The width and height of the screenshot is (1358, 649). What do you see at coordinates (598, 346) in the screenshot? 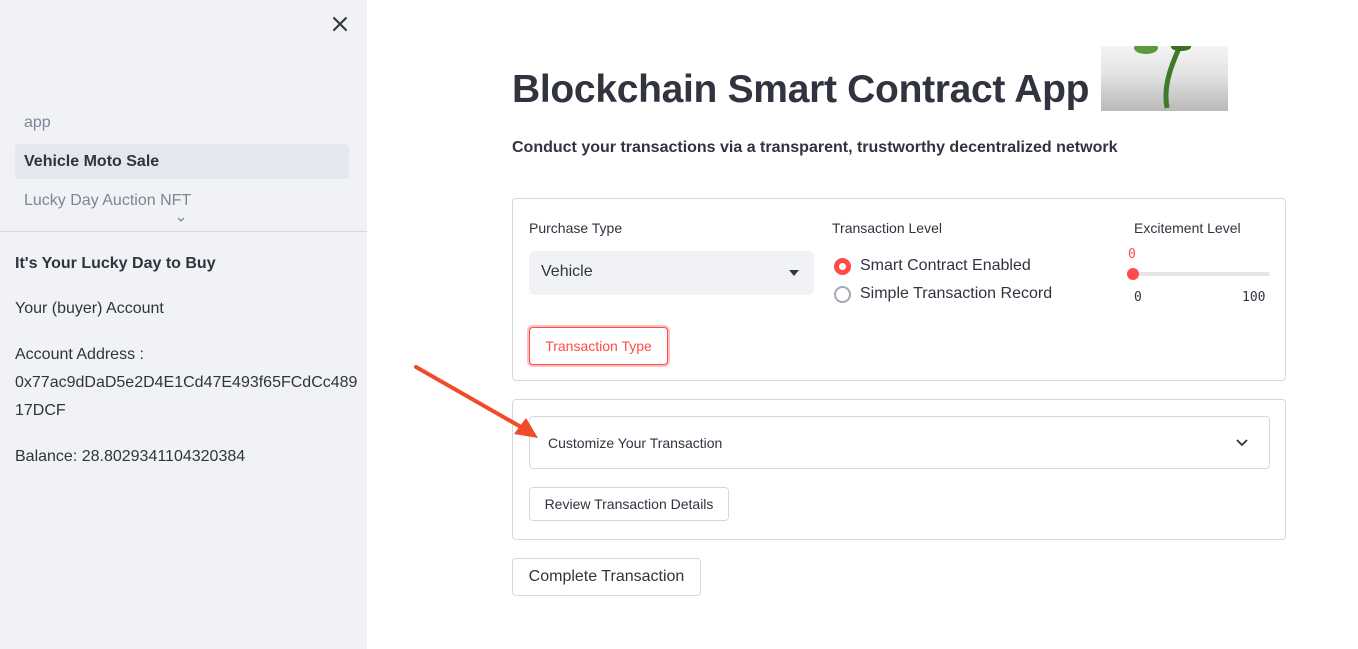
I see `transaction-type-button: Transaction Type` at bounding box center [598, 346].